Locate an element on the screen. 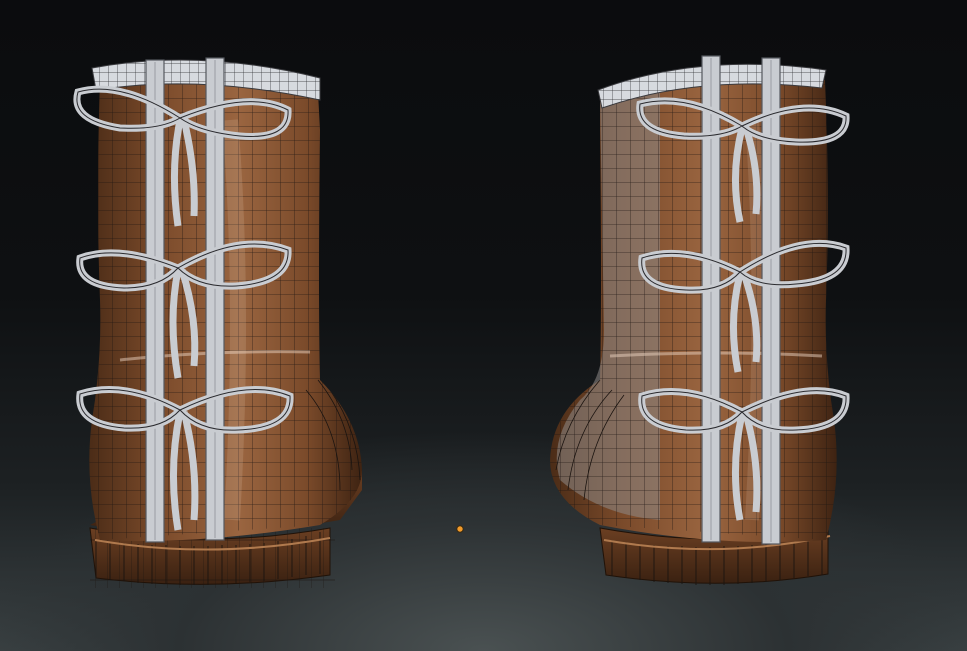 This screenshot has height=651, width=967. origin-point-icon is located at coordinates (460, 529).